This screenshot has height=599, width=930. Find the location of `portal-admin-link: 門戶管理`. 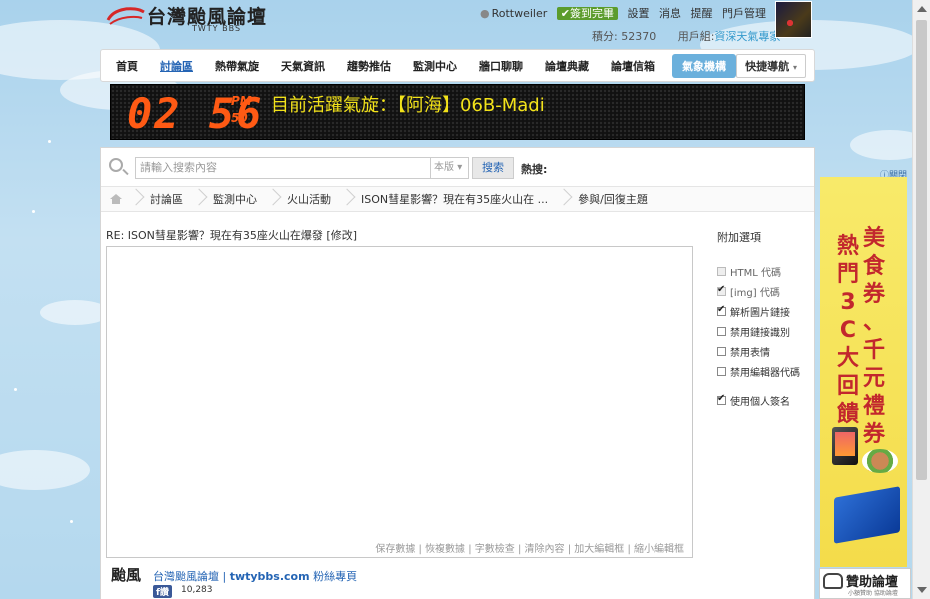

portal-admin-link: 門戶管理 is located at coordinates (744, 13).